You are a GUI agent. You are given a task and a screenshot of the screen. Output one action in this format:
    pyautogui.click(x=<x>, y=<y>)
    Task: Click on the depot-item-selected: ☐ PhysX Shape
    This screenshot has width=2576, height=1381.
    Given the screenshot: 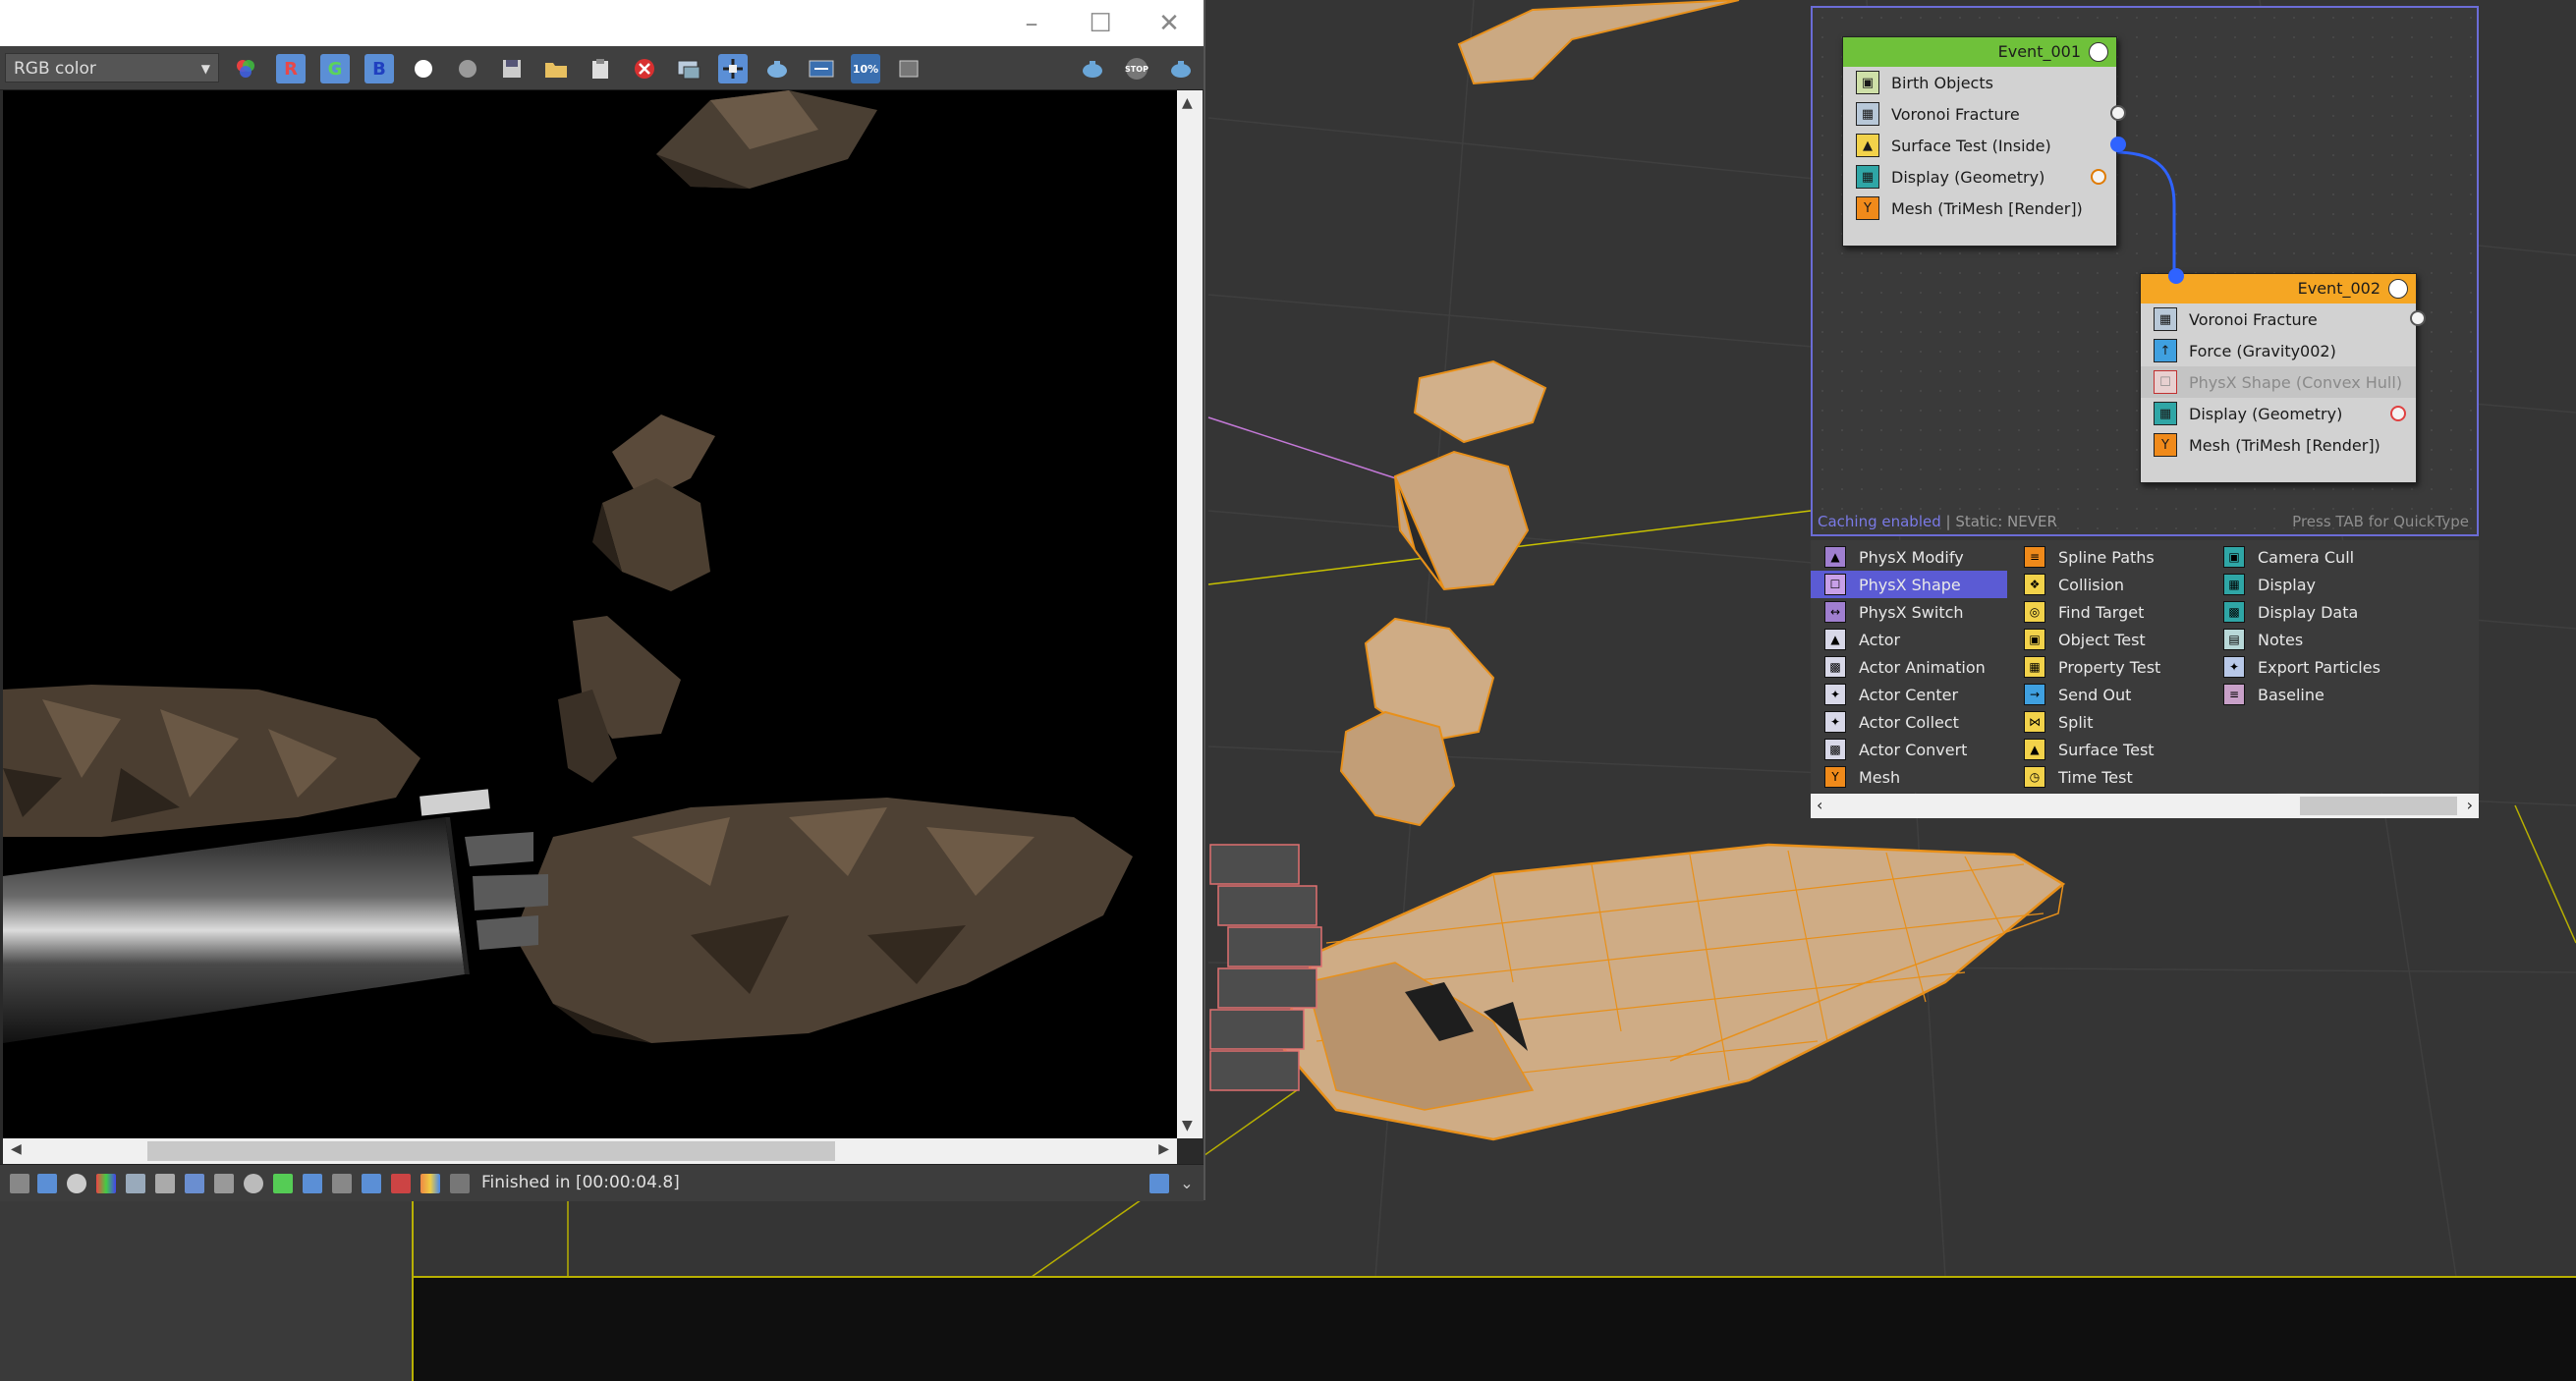 What is the action you would take?
    pyautogui.click(x=1909, y=584)
    